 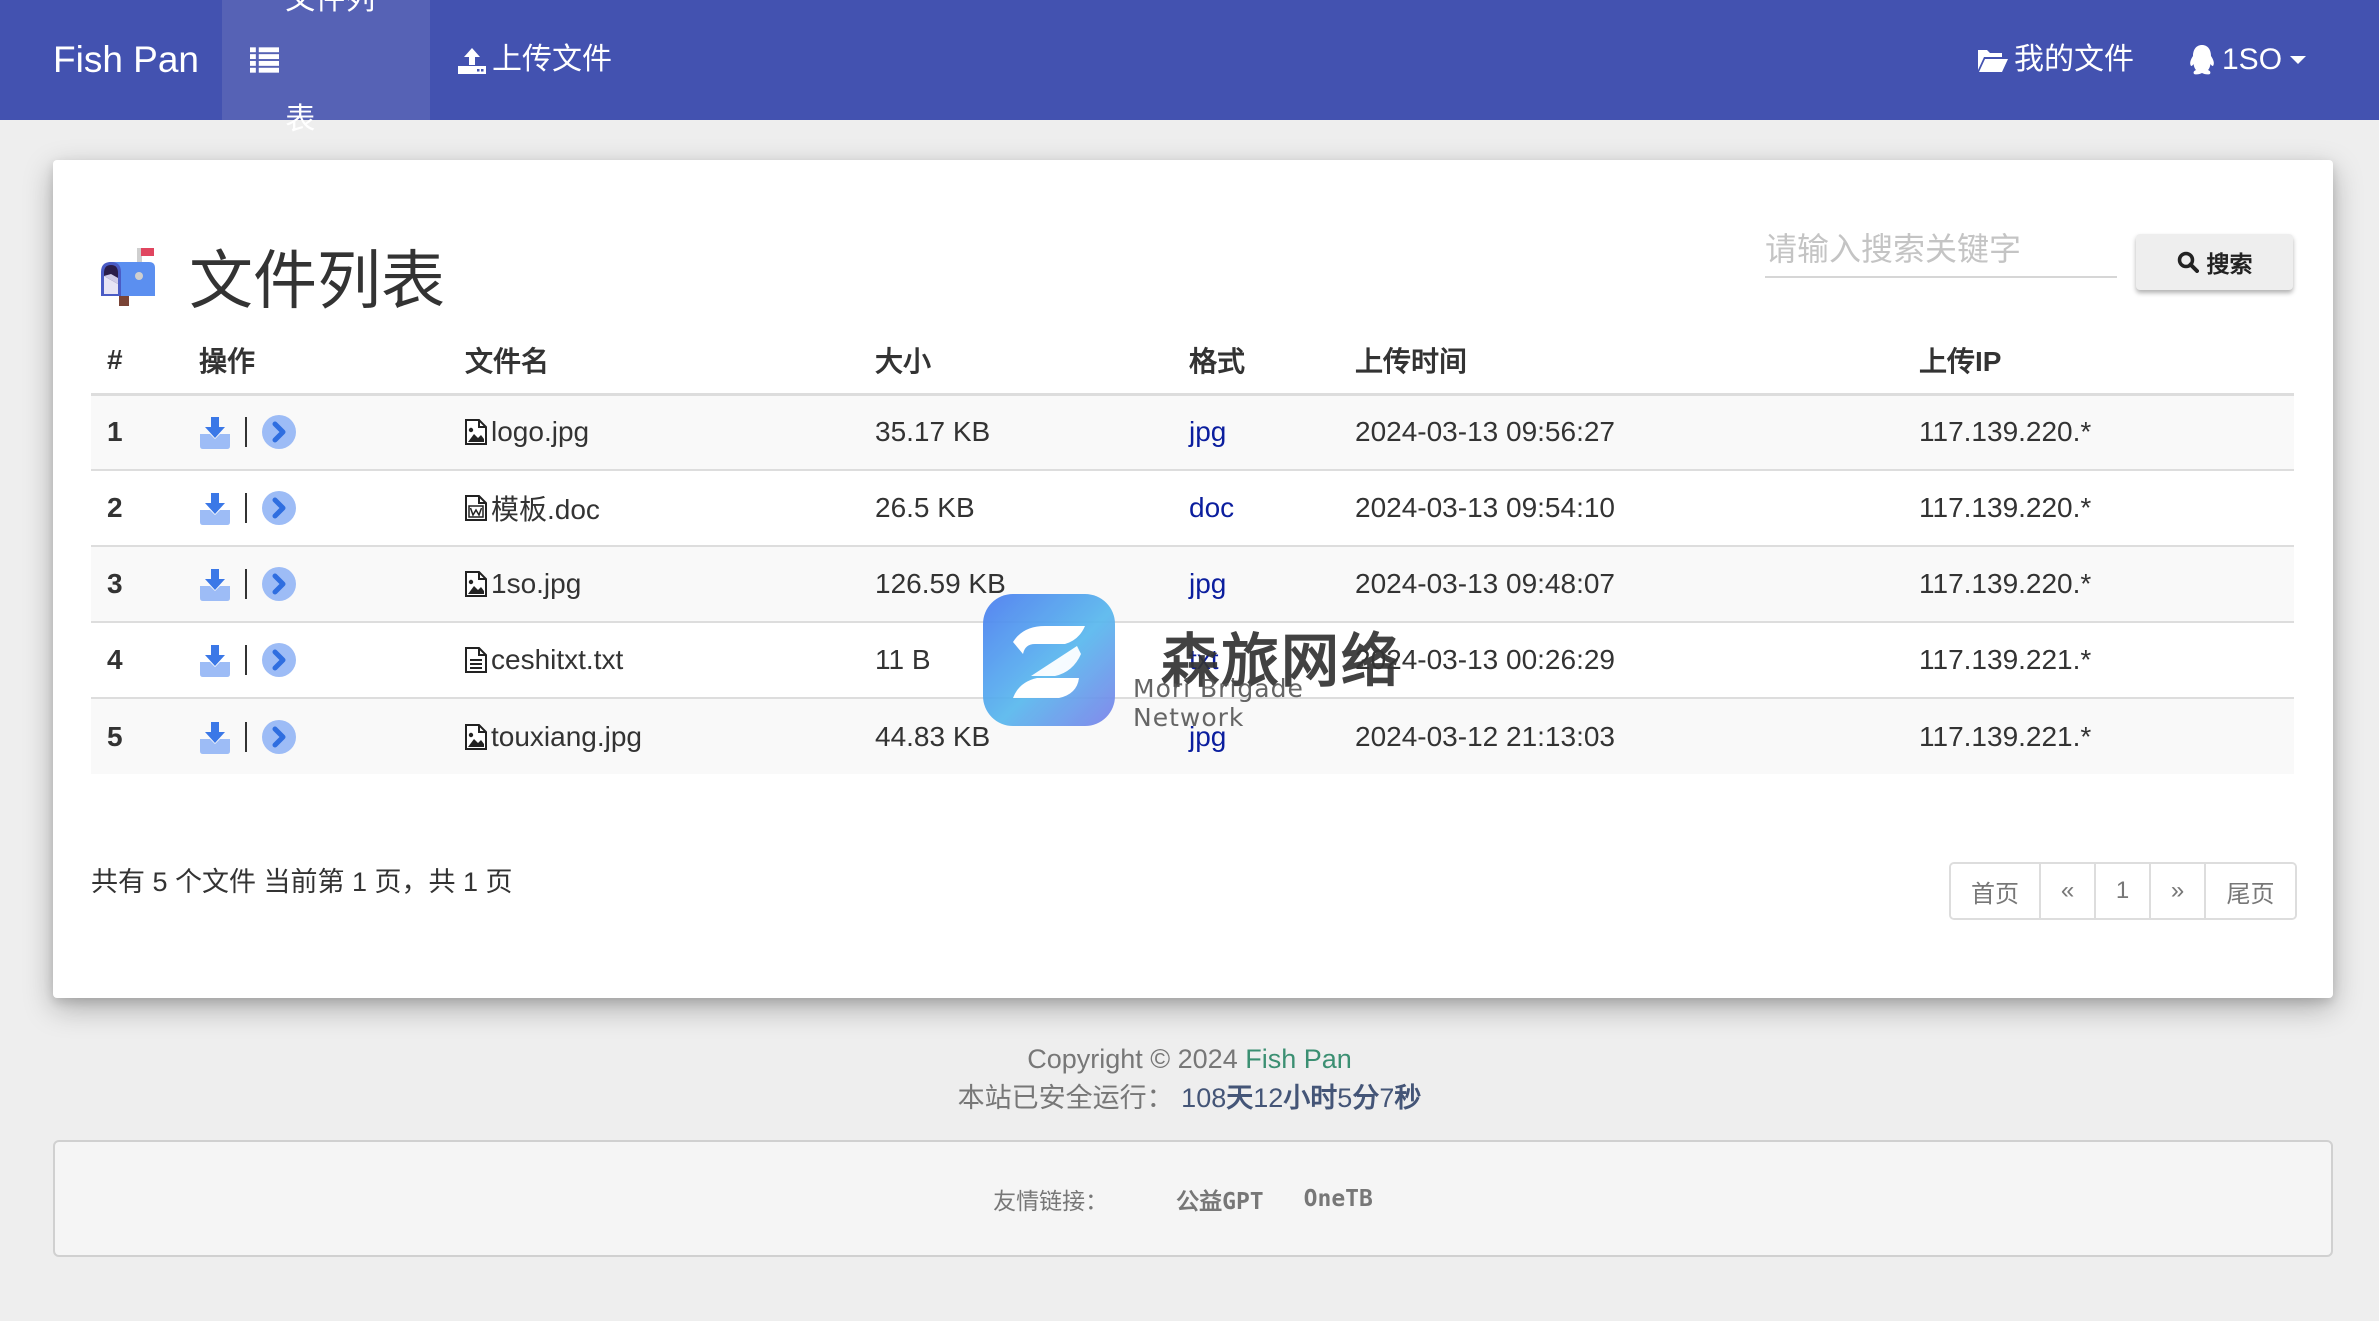 I want to click on search-icon, so click(x=2188, y=262).